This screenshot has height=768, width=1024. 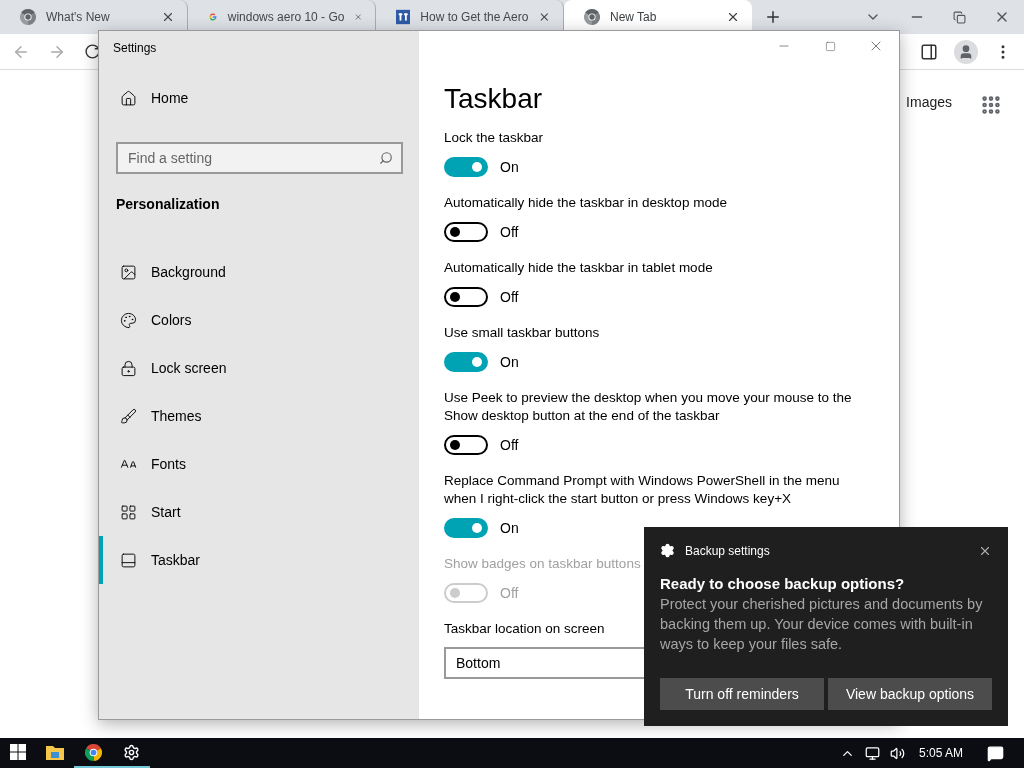 I want to click on toast-heading: Ready to choose backup options?, so click(x=783, y=583).